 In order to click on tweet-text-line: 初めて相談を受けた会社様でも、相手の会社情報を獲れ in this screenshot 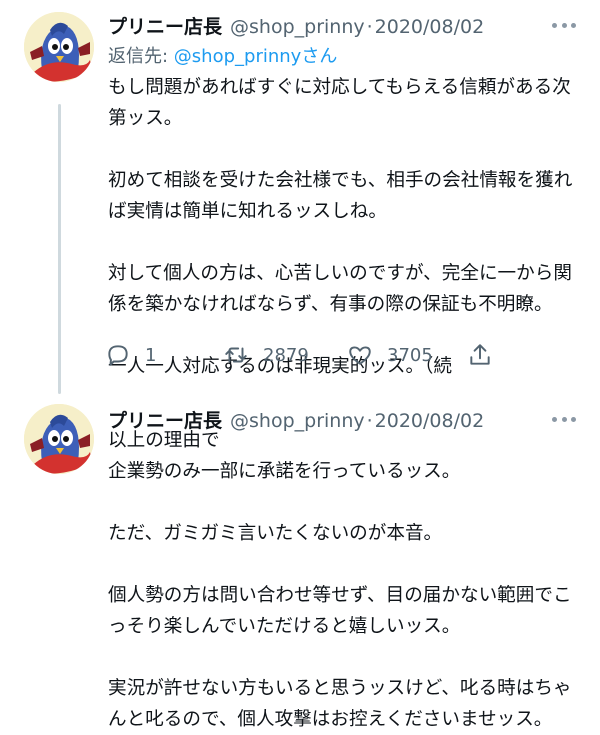, I will do `click(340, 180)`.